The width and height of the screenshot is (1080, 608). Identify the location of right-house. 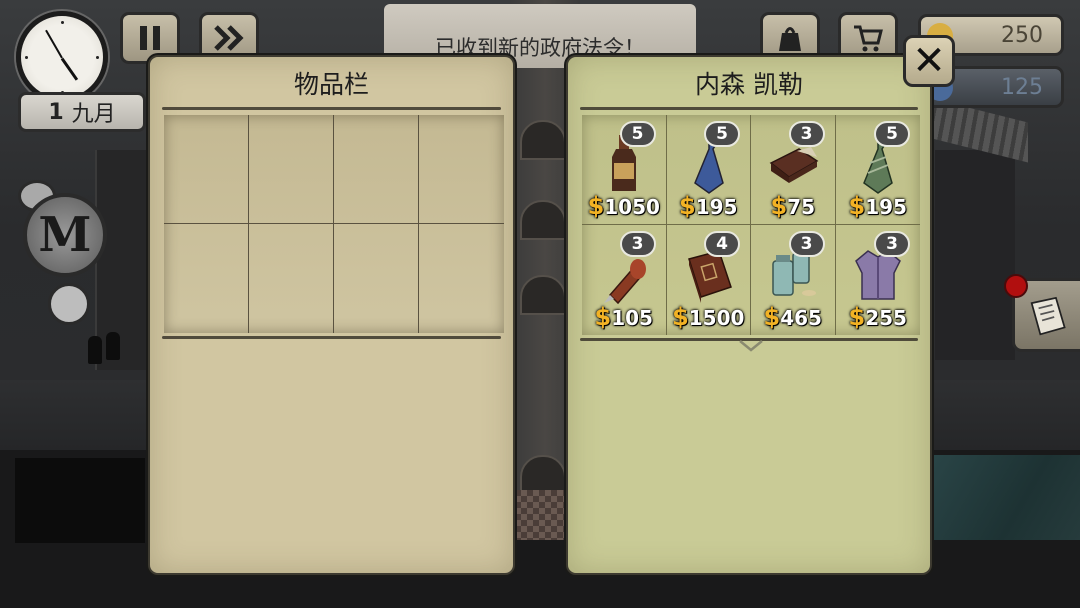
(975, 255).